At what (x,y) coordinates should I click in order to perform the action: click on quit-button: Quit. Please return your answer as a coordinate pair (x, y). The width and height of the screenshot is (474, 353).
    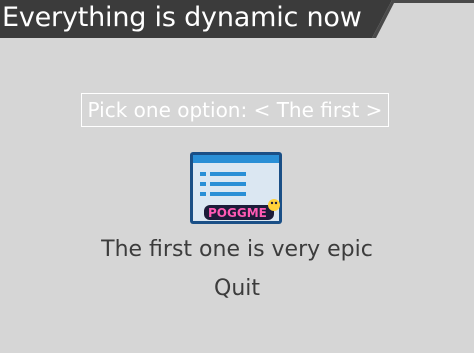
    Looking at the image, I should click on (237, 289).